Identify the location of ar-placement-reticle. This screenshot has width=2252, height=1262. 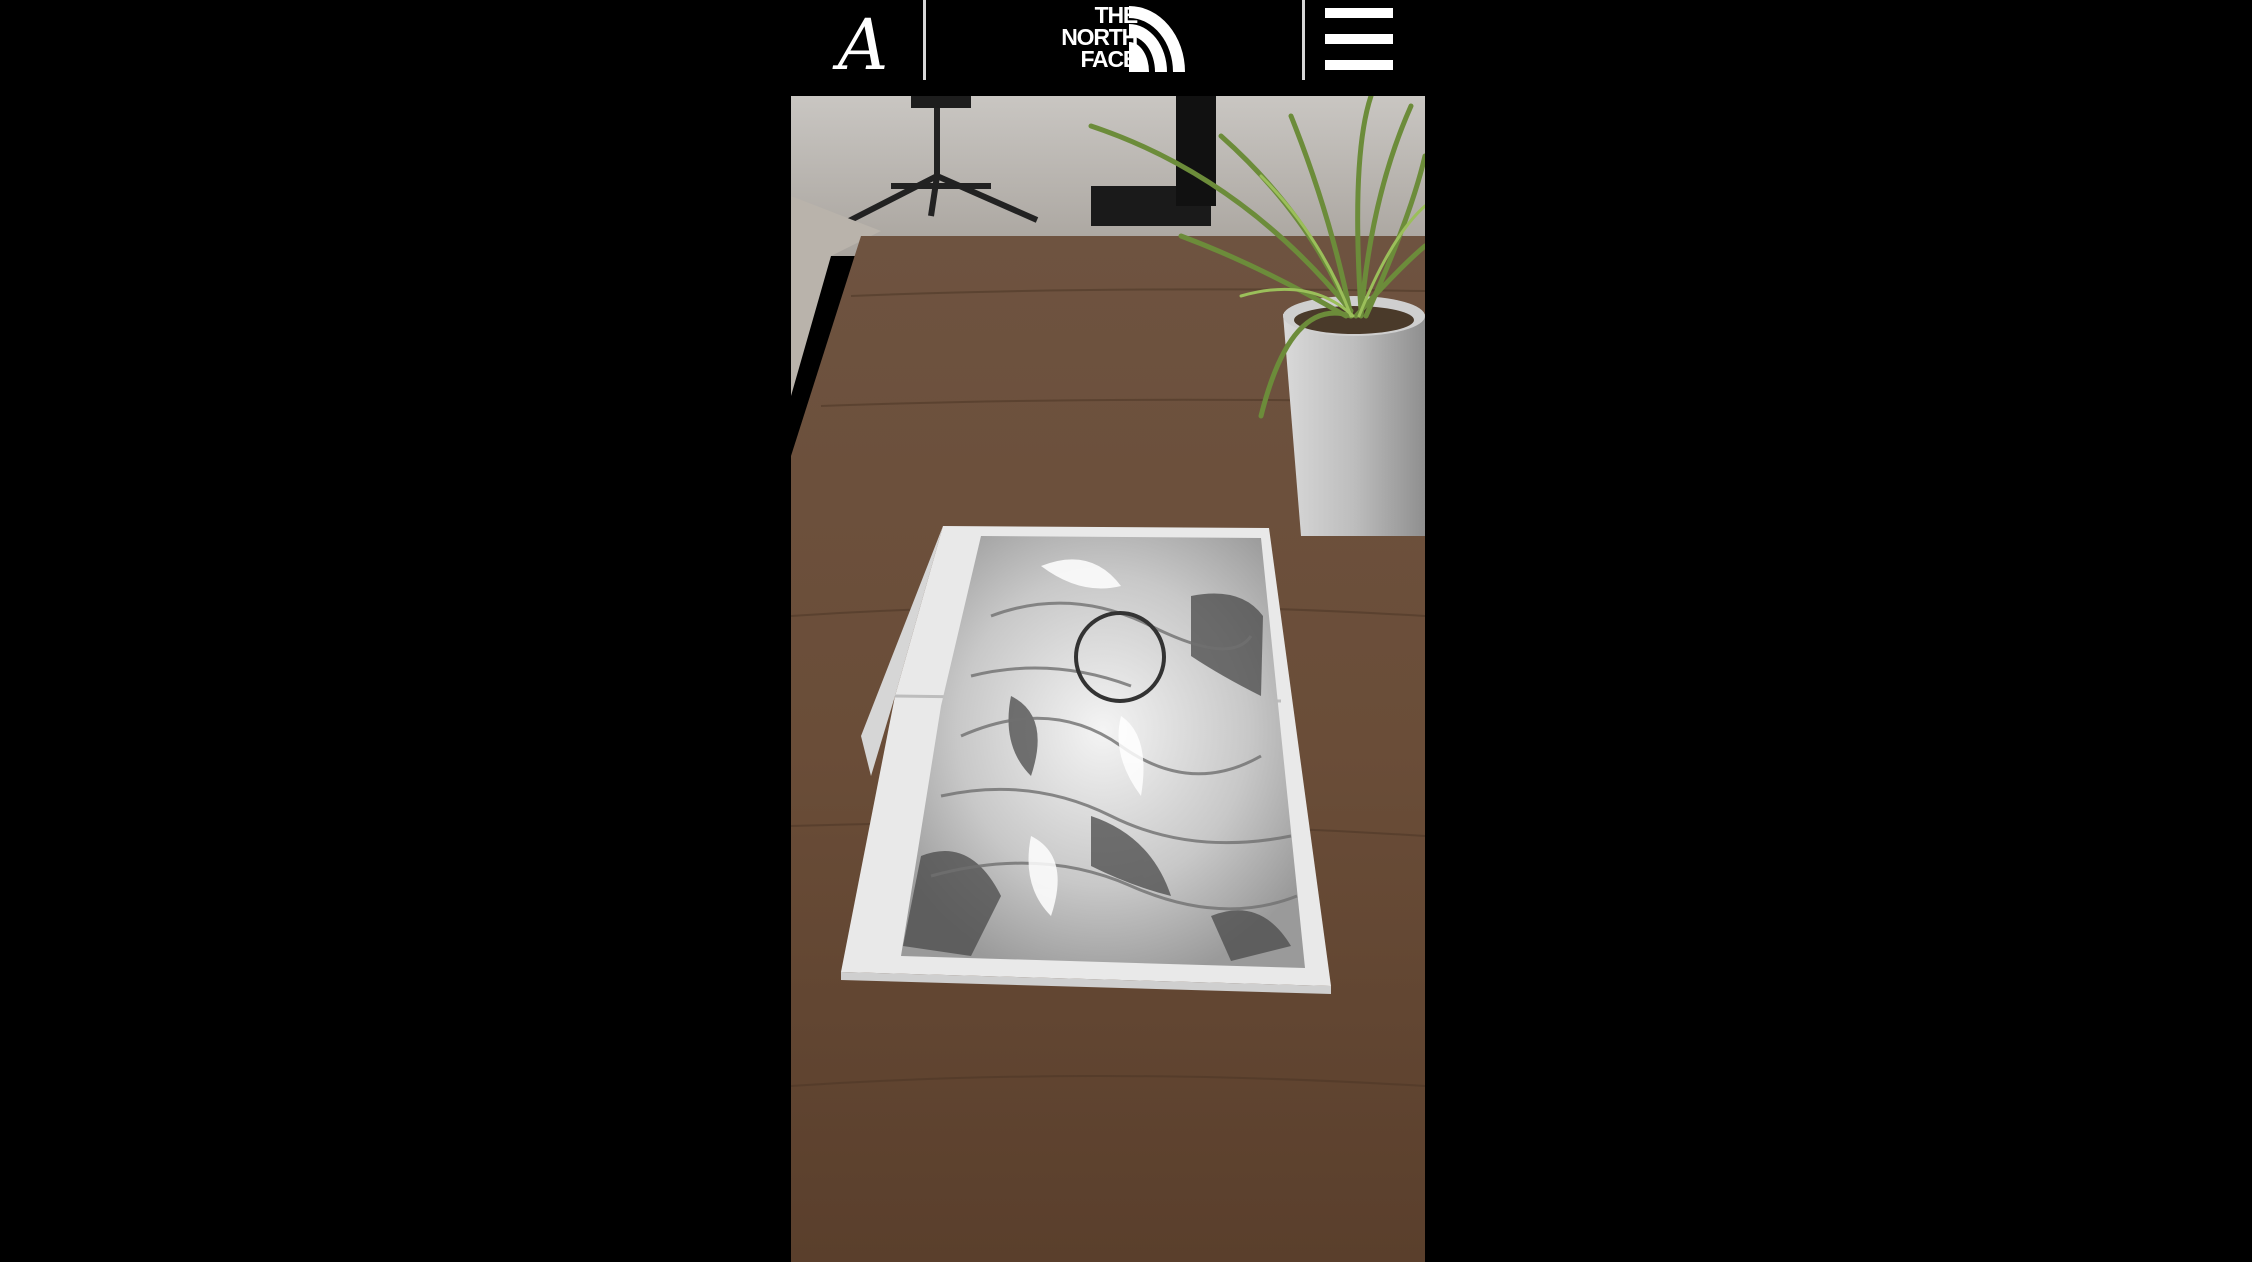
(1120, 657).